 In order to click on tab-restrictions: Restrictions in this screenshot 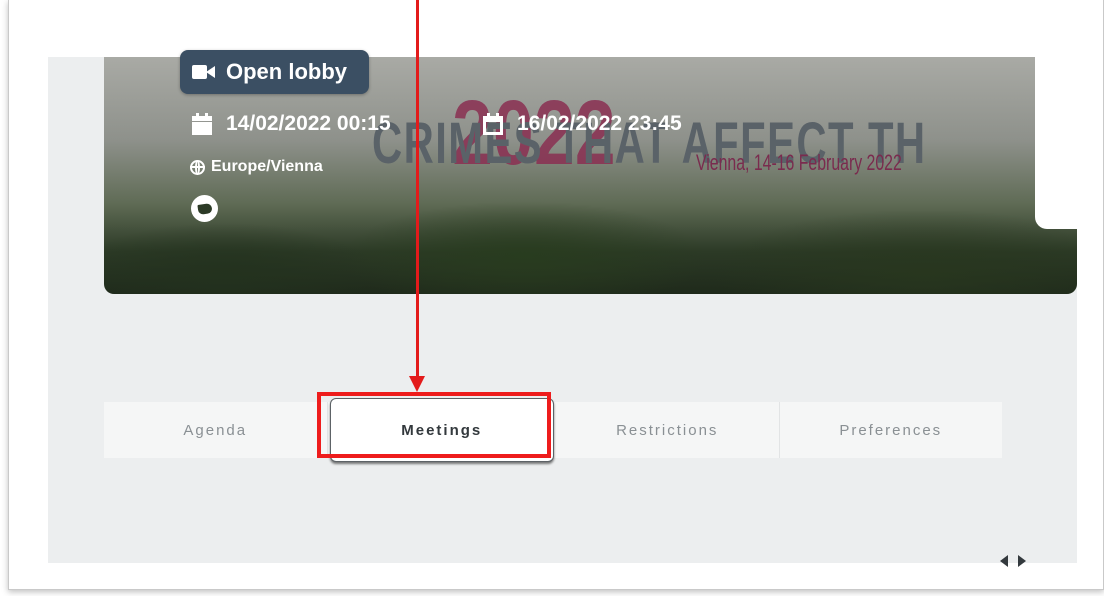, I will do `click(668, 430)`.